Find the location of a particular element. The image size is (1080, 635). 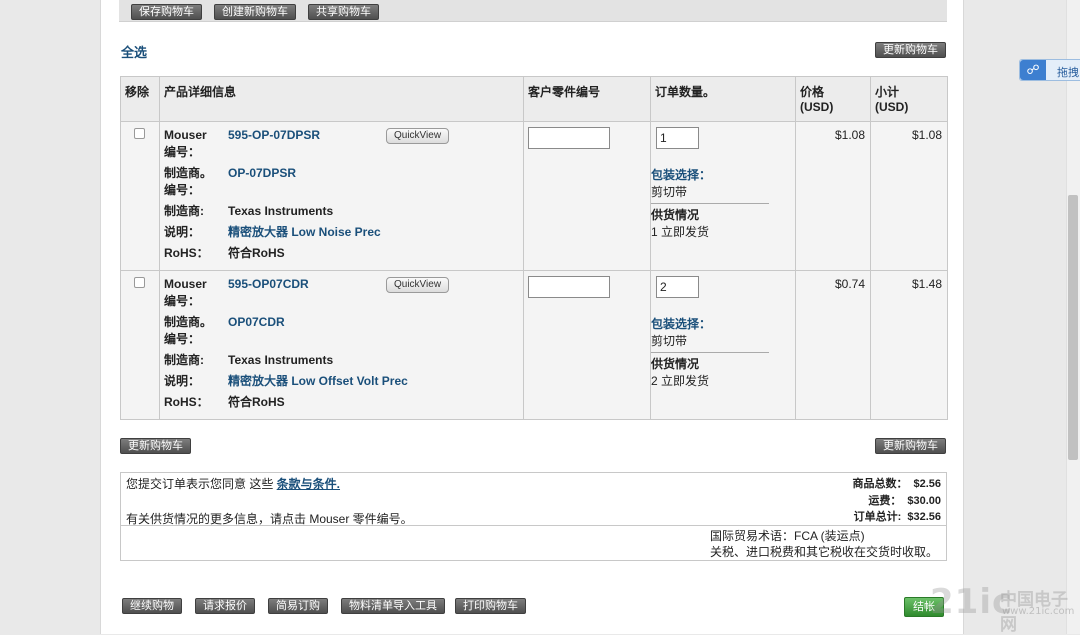

unit-price: $0.74 is located at coordinates (849, 284).